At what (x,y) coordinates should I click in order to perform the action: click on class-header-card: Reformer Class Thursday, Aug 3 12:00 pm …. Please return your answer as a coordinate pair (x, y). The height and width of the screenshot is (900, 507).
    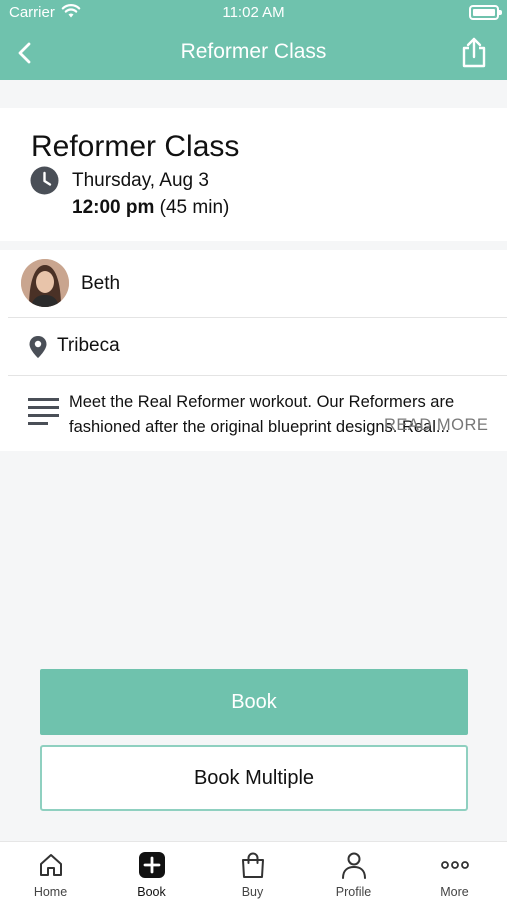
    Looking at the image, I should click on (253, 174).